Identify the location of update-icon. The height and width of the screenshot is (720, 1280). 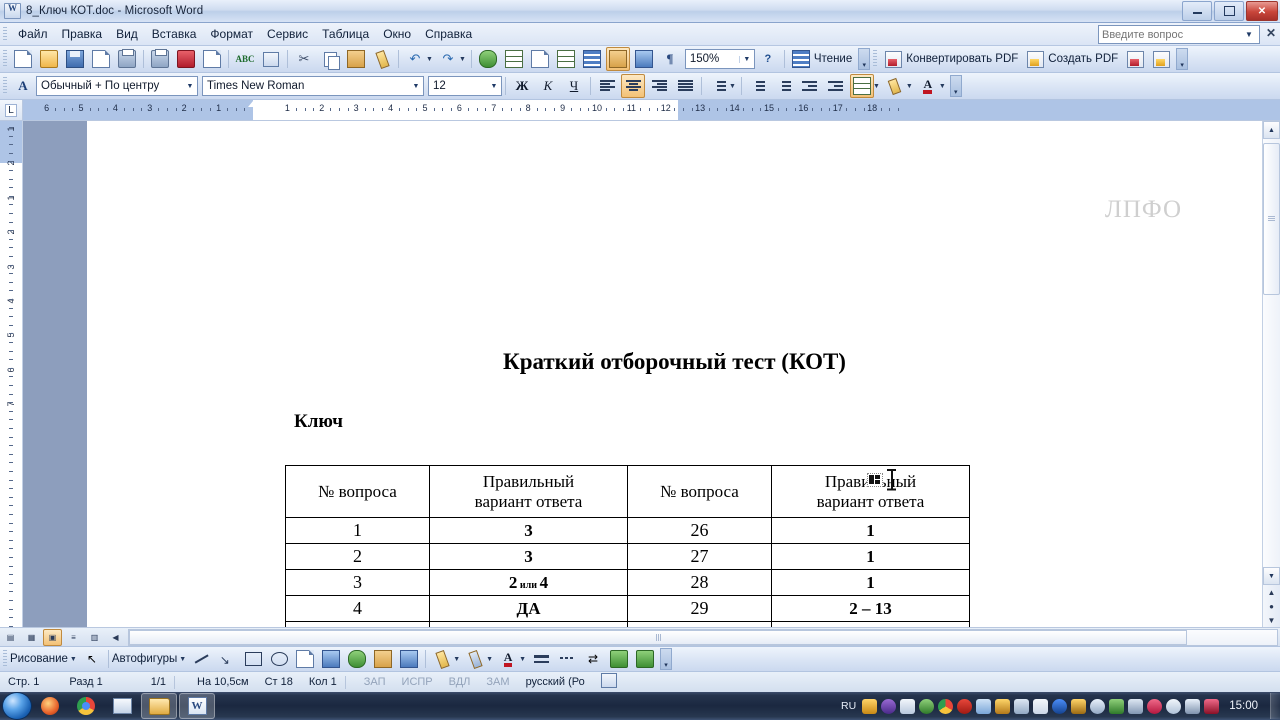
(1079, 706).